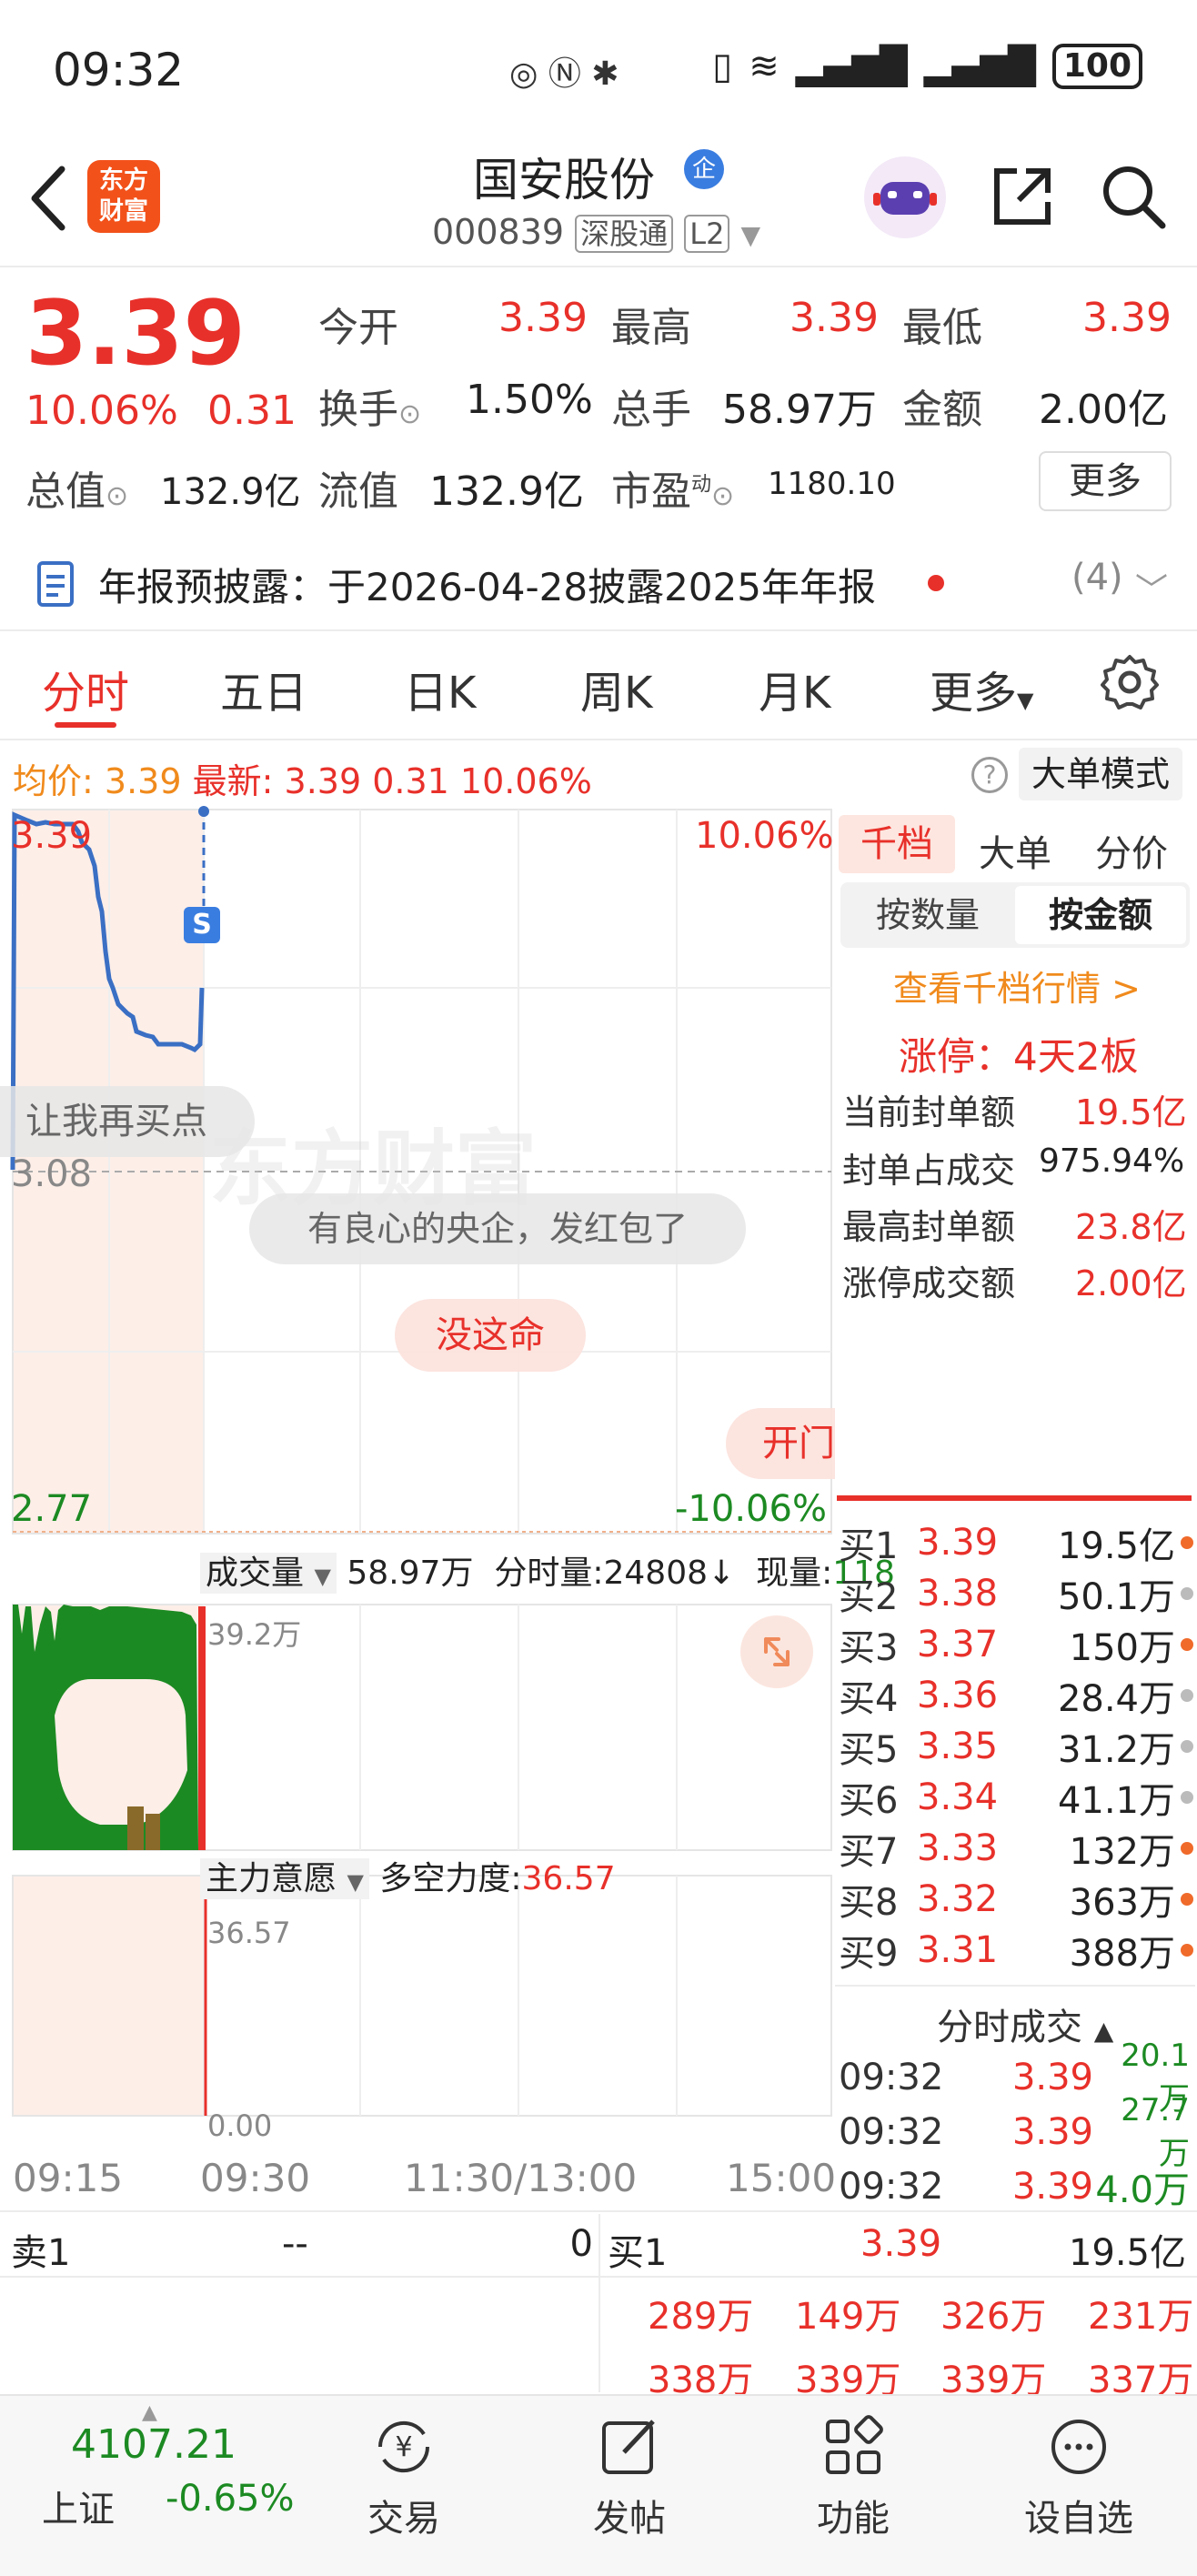  Describe the element at coordinates (897, 844) in the screenshot. I see `tab-thousand-level: 千档` at that location.